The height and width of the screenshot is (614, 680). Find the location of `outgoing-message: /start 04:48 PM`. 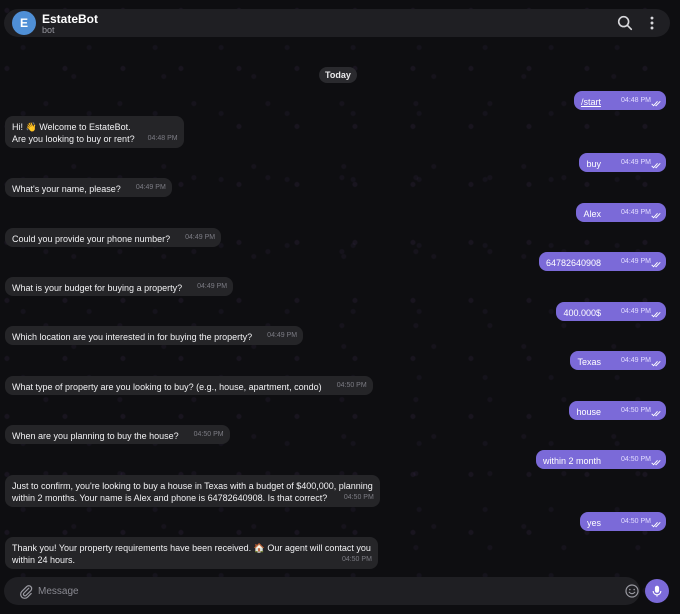

outgoing-message: /start 04:48 PM is located at coordinates (619, 100).